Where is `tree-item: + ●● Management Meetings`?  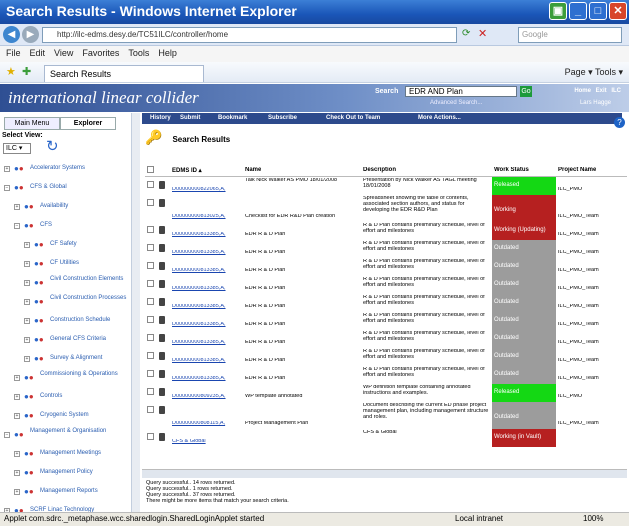
tree-item: + ●● Management Meetings is located at coordinates (65, 455).